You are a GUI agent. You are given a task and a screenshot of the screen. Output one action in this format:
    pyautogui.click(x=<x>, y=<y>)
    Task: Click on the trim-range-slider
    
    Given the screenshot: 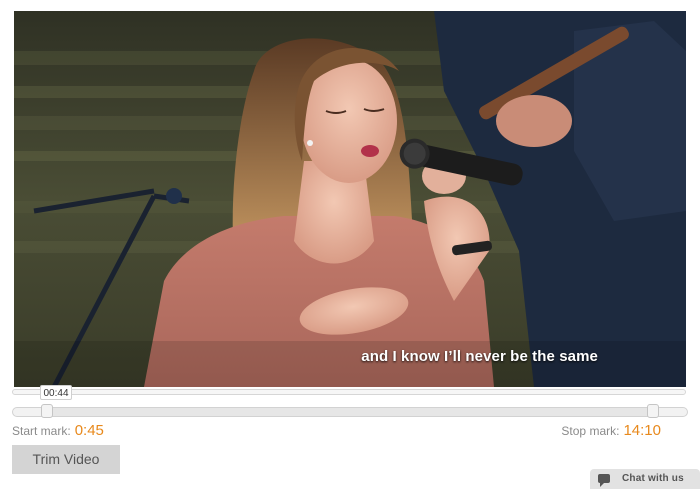 What is the action you would take?
    pyautogui.click(x=350, y=412)
    